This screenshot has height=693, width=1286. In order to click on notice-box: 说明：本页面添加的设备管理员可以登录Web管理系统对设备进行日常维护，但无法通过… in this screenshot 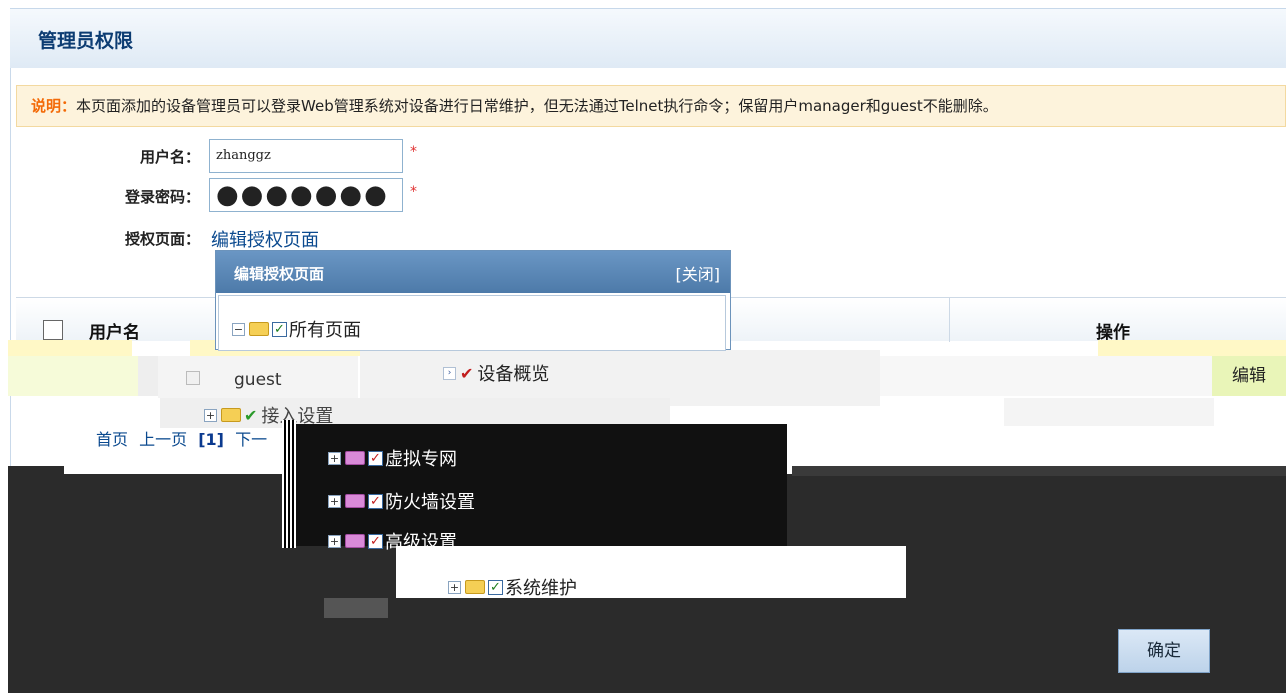, I will do `click(651, 106)`.